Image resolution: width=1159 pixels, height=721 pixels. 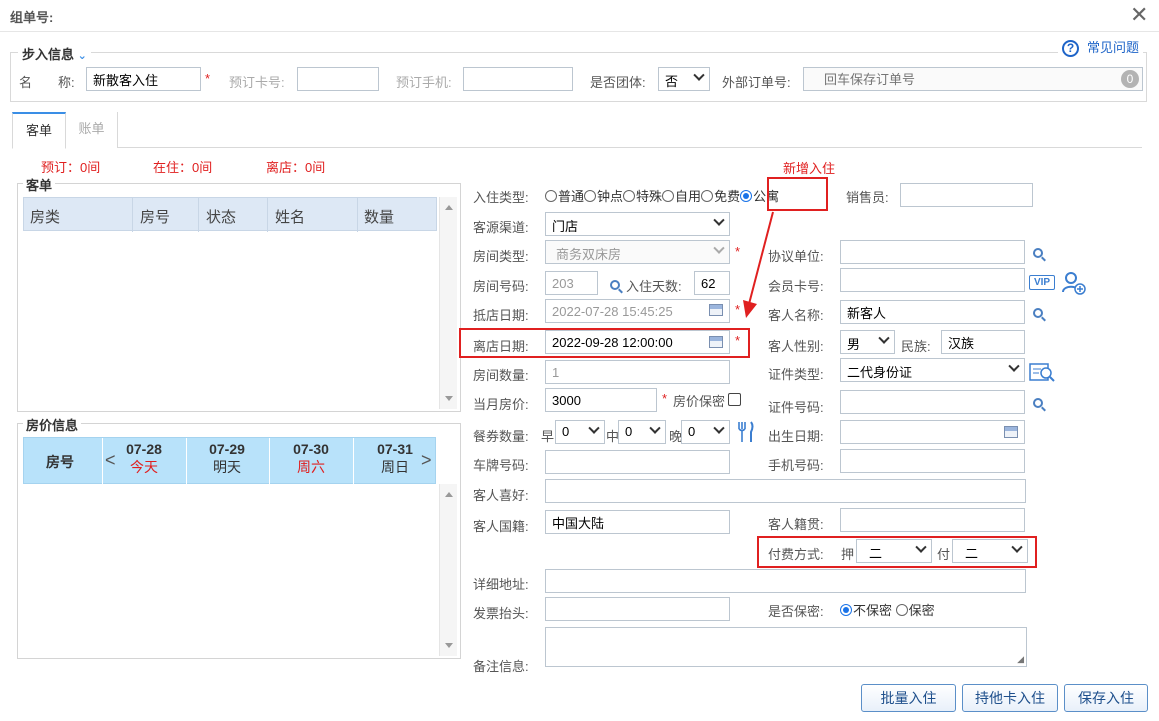 What do you see at coordinates (1042, 372) in the screenshot?
I see `id-reader-icon` at bounding box center [1042, 372].